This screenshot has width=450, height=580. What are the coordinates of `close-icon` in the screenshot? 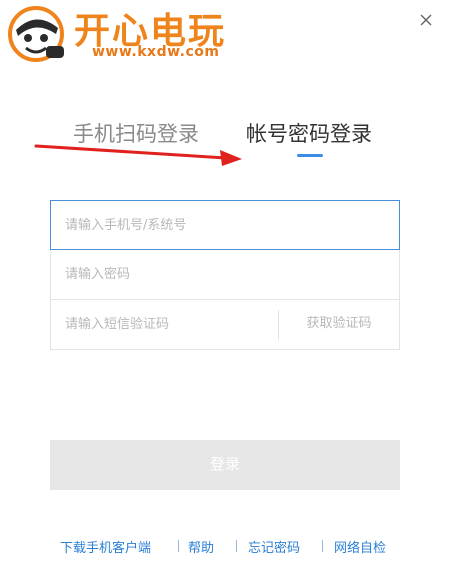 It's located at (426, 20).